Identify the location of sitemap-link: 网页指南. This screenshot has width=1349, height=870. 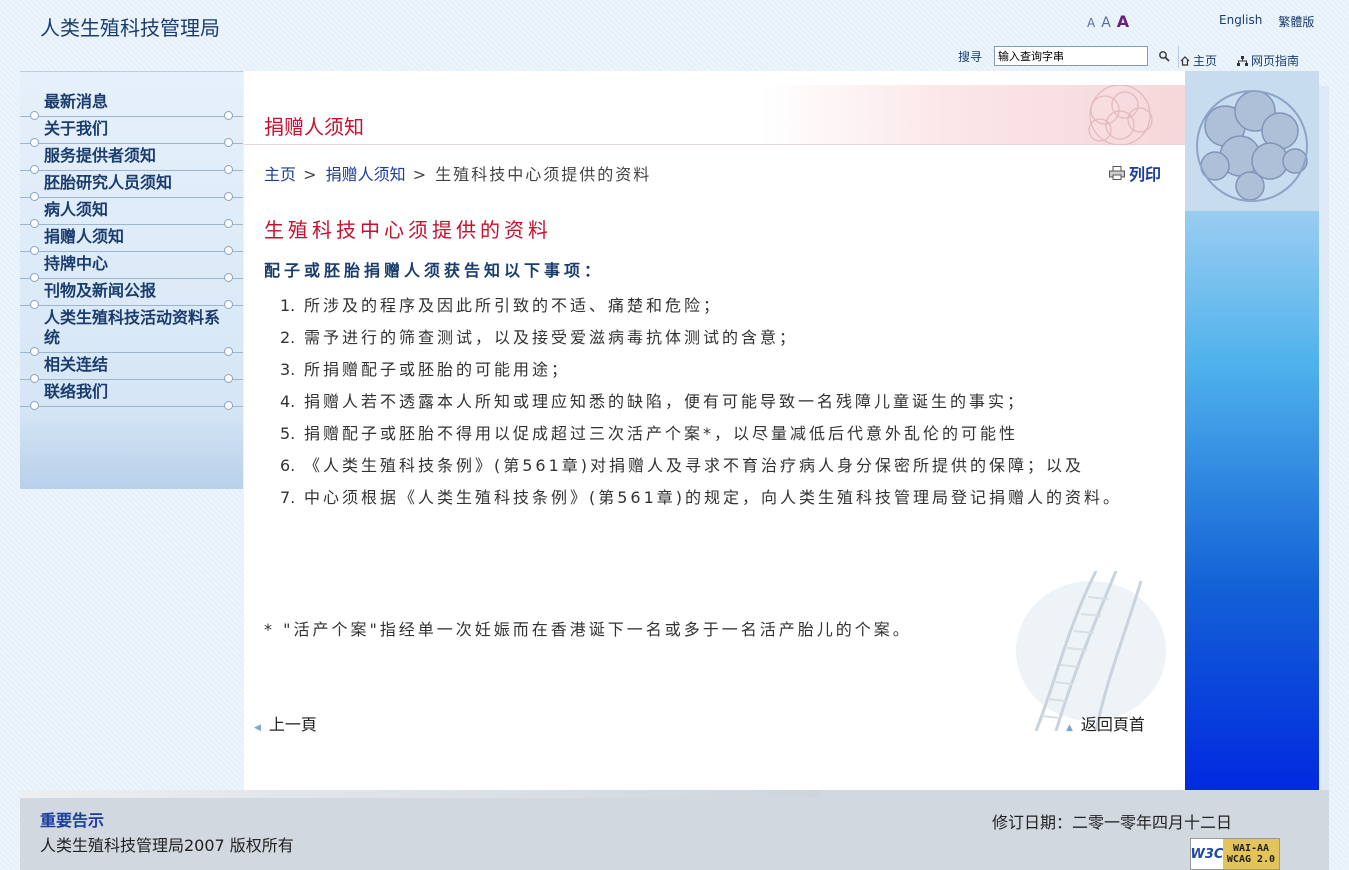
(1268, 60).